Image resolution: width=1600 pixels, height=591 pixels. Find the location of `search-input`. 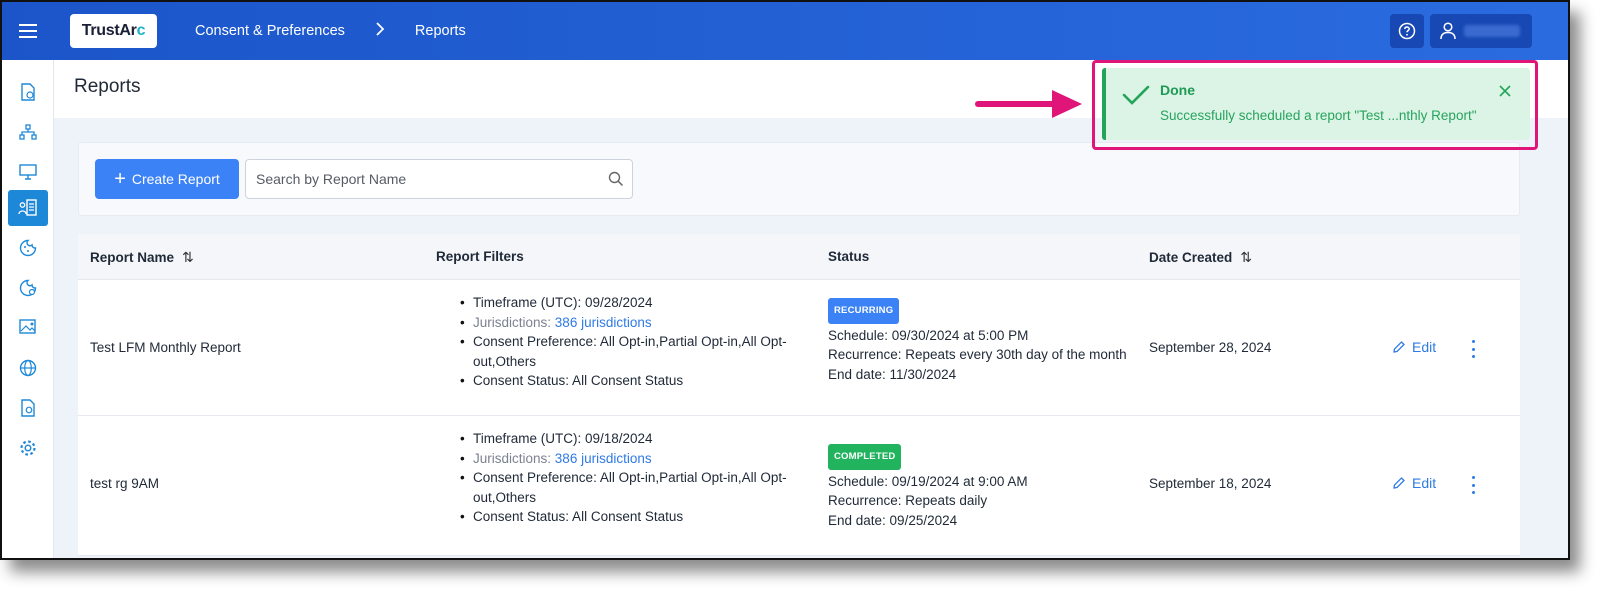

search-input is located at coordinates (426, 179).